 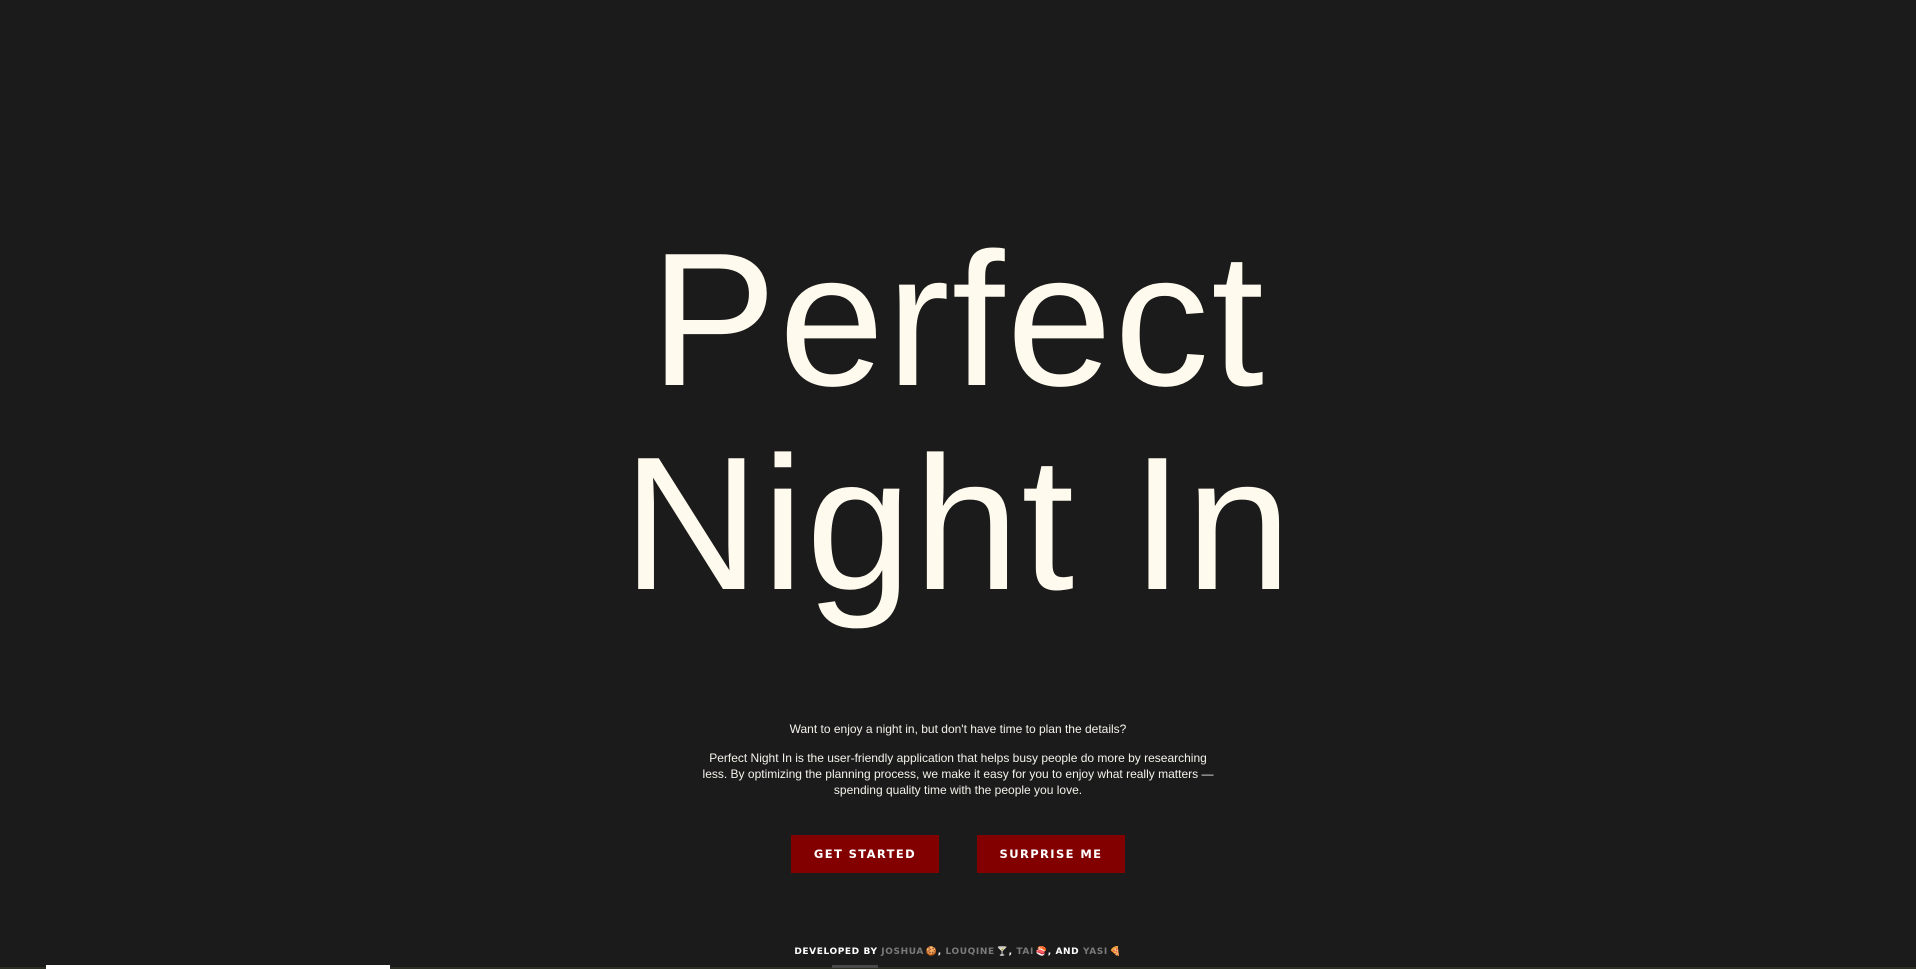 What do you see at coordinates (855, 966) in the screenshot?
I see `bottom-handle` at bounding box center [855, 966].